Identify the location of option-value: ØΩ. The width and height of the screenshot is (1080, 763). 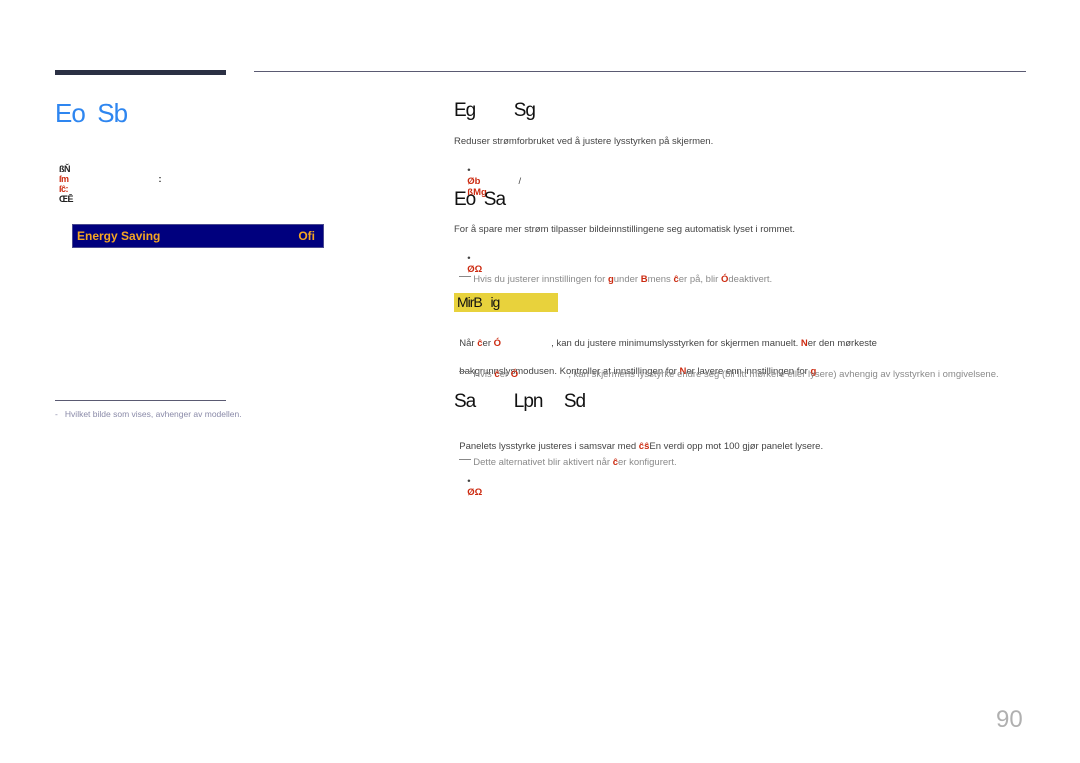
(475, 492).